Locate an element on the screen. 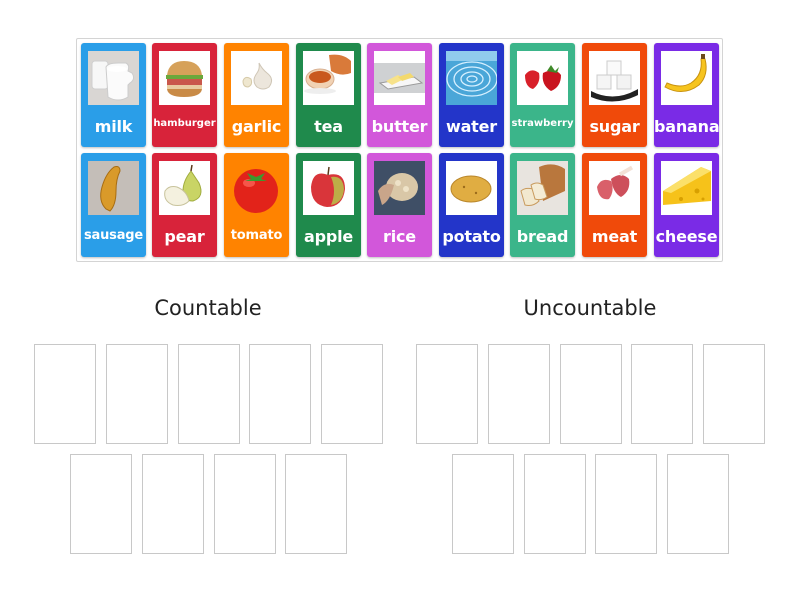 The image size is (800, 600). card-tea: tea is located at coordinates (328, 95).